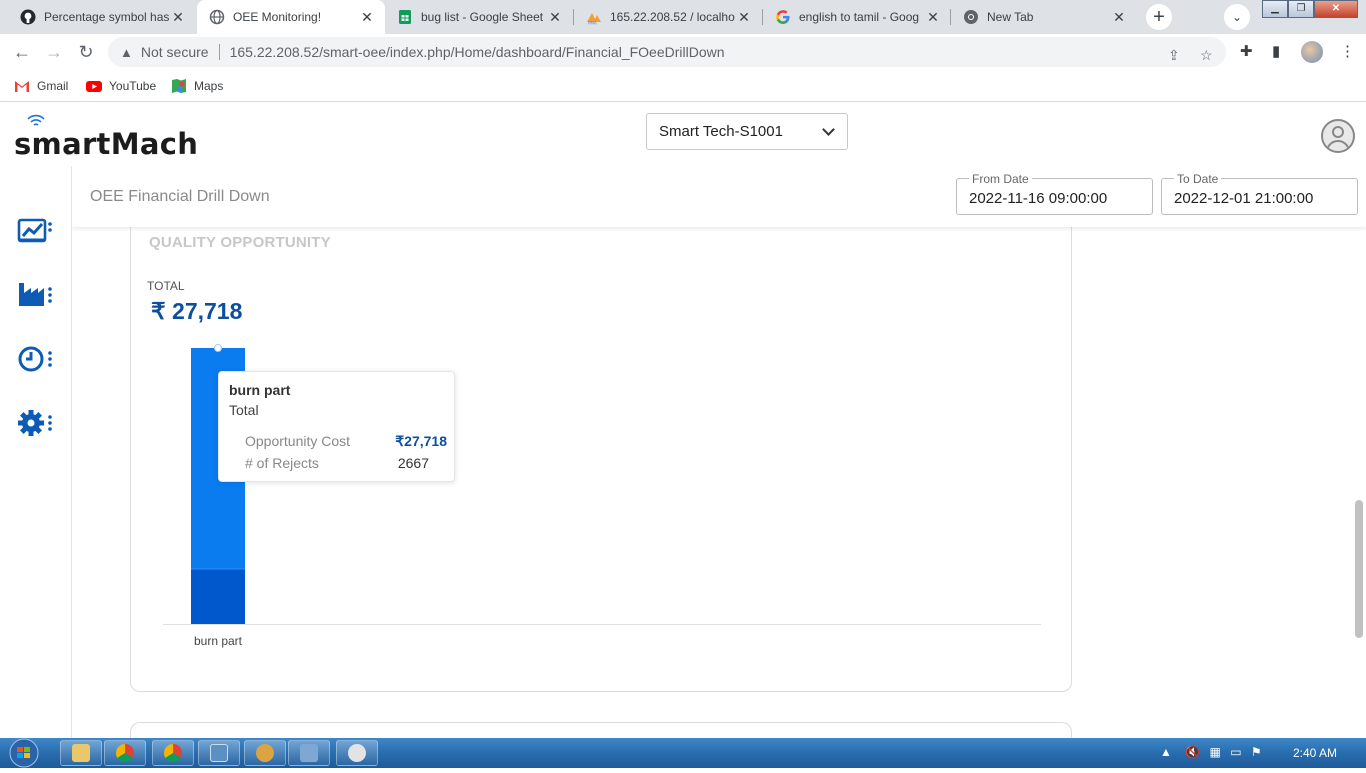  I want to click on arrow-right-icon: →, so click(54, 51).